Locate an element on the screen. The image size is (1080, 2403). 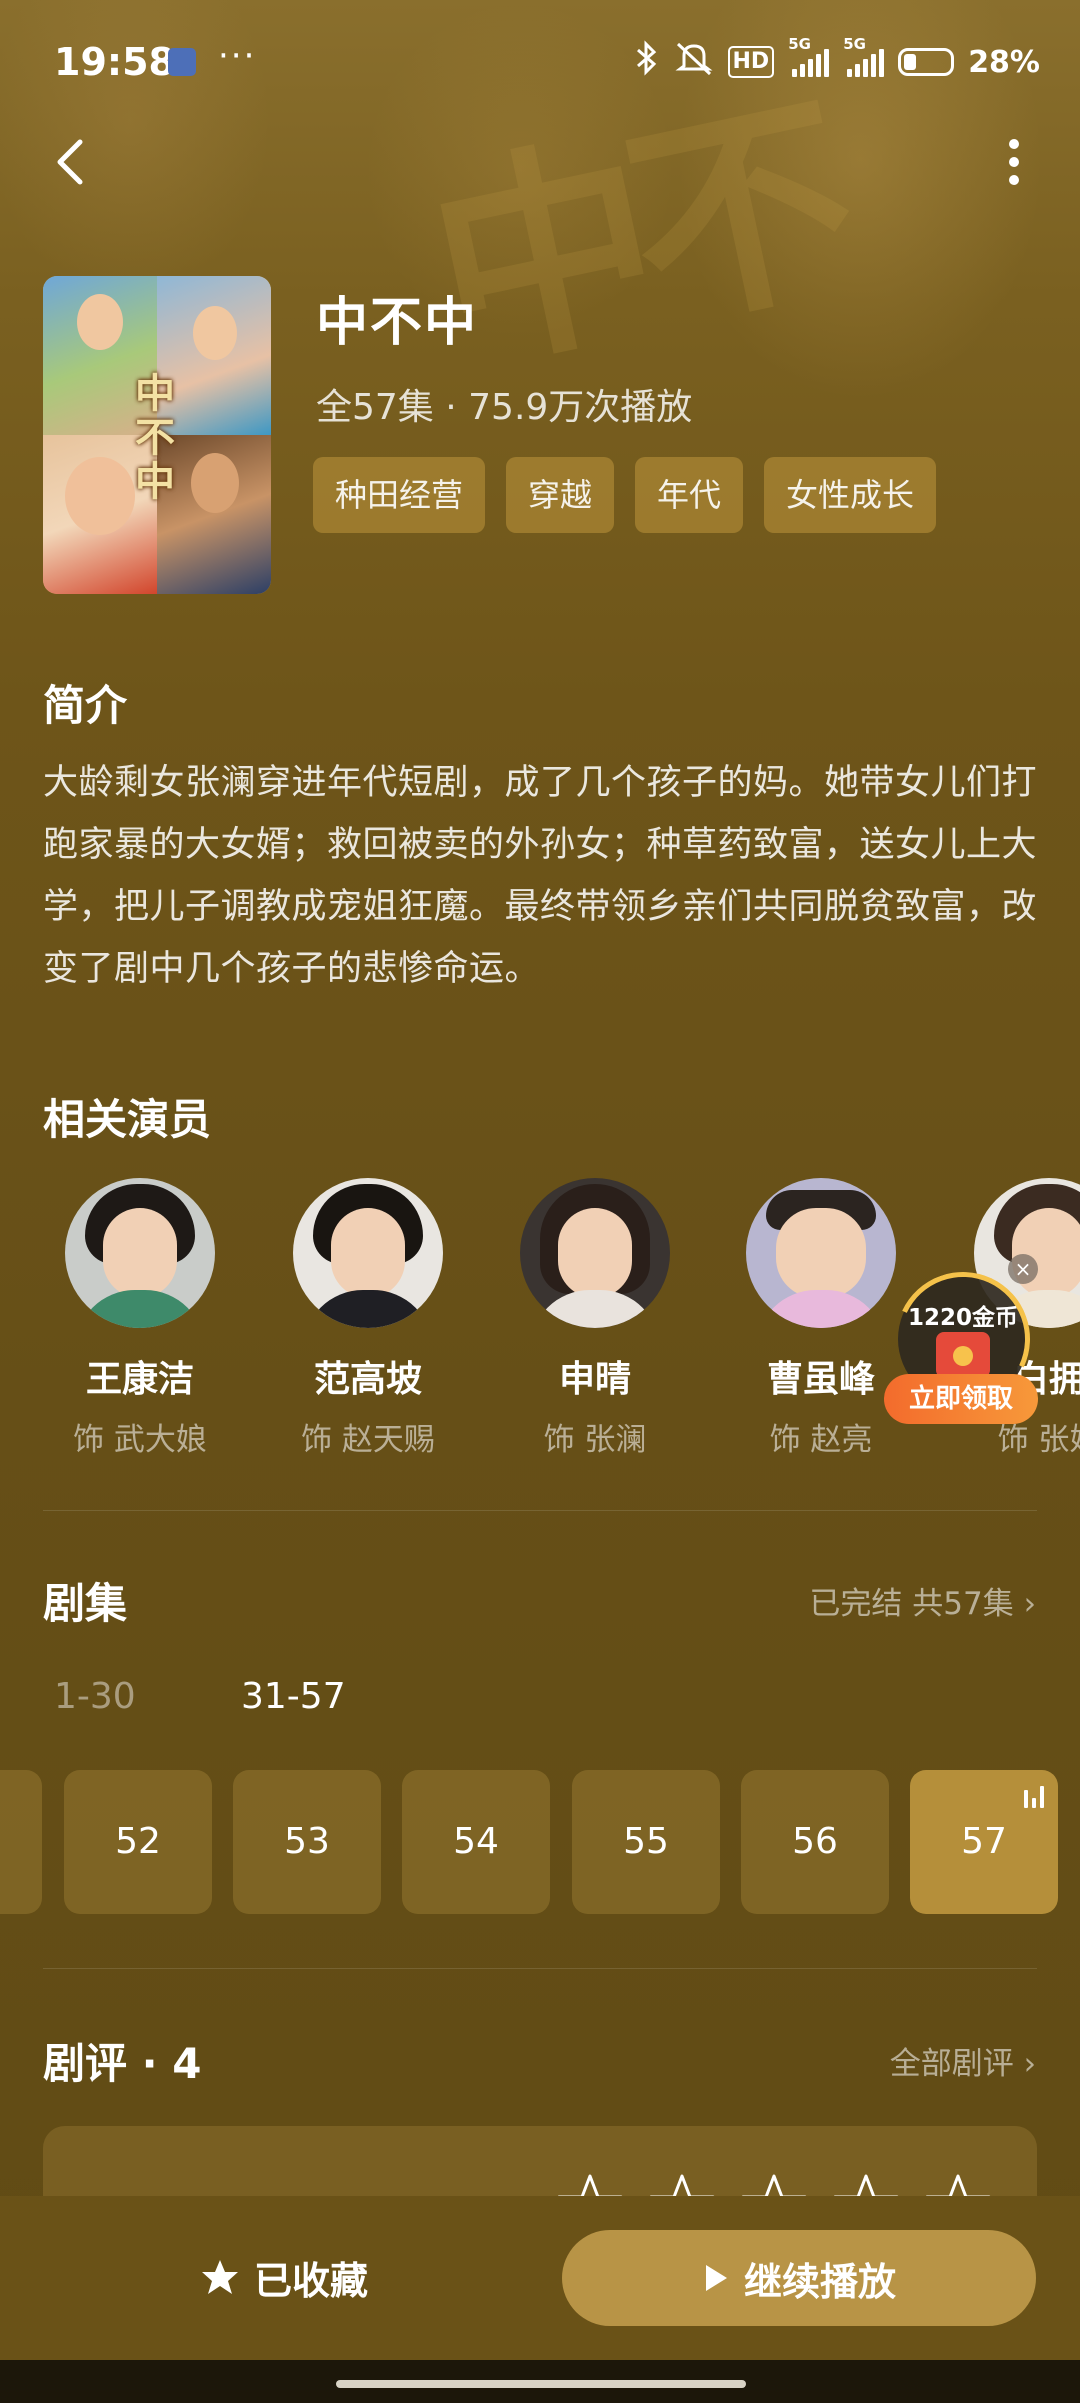
claim-now-button: 立即领取 is located at coordinates (961, 1399).